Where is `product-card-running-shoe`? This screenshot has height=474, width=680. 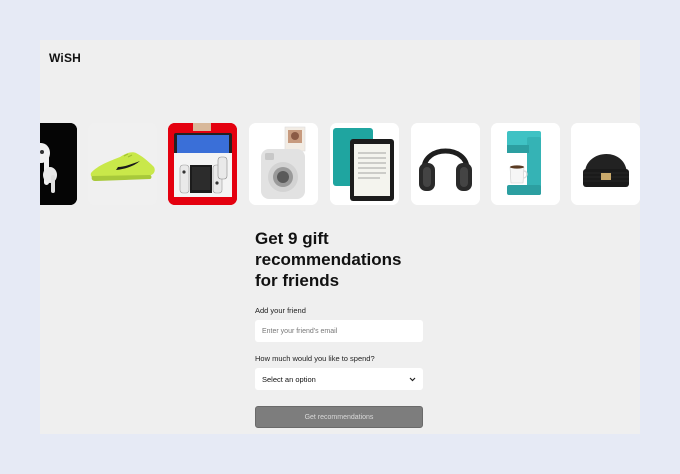
product-card-running-shoe is located at coordinates (122, 164).